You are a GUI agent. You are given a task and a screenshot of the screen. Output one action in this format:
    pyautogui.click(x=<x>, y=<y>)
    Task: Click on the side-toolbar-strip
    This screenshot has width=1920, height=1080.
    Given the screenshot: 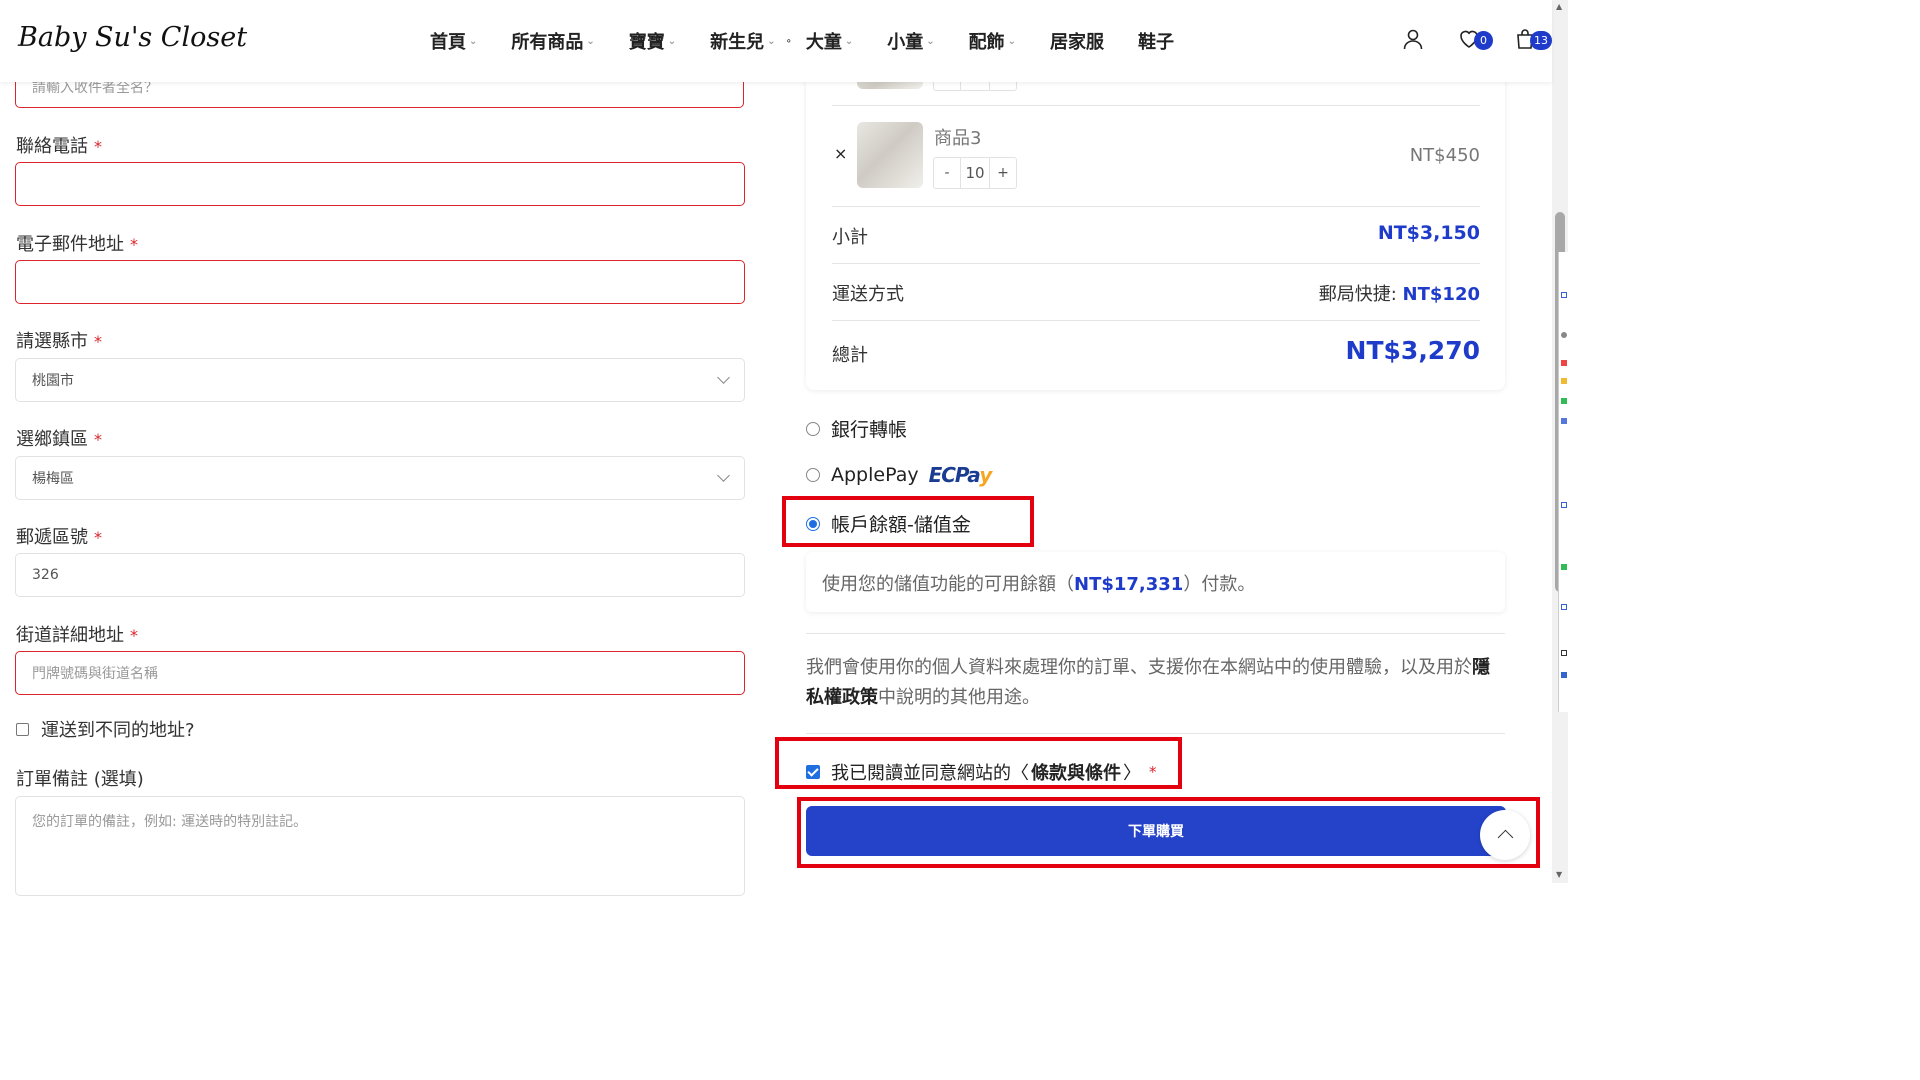 What is the action you would take?
    pyautogui.click(x=1563, y=482)
    